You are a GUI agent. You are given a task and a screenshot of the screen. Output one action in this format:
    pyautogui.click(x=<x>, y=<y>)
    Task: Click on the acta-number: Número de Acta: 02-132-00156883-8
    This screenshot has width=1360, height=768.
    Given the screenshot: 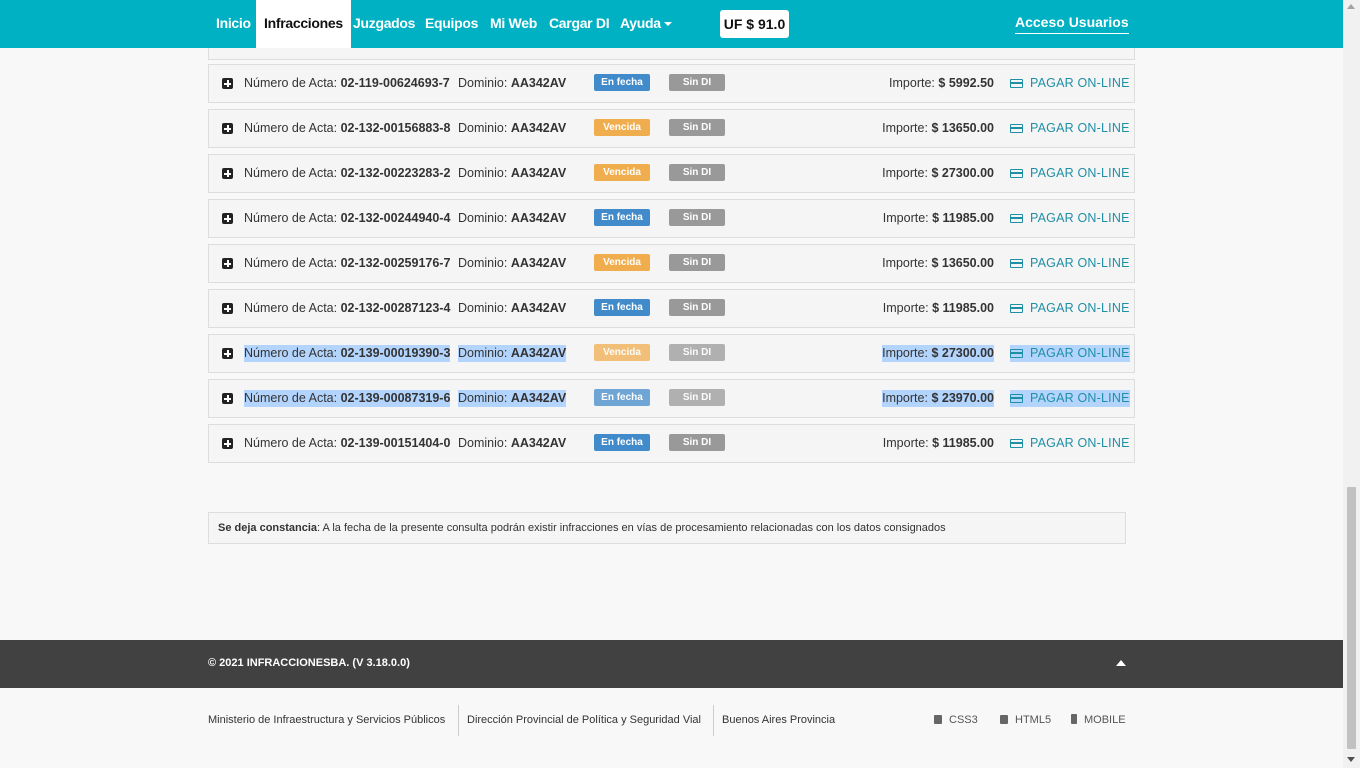 What is the action you would take?
    pyautogui.click(x=347, y=128)
    